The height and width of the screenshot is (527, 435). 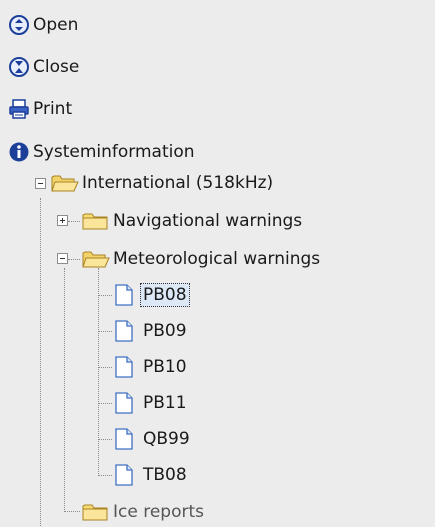 I want to click on tree-leaf-pb09: PB09, so click(x=152, y=331).